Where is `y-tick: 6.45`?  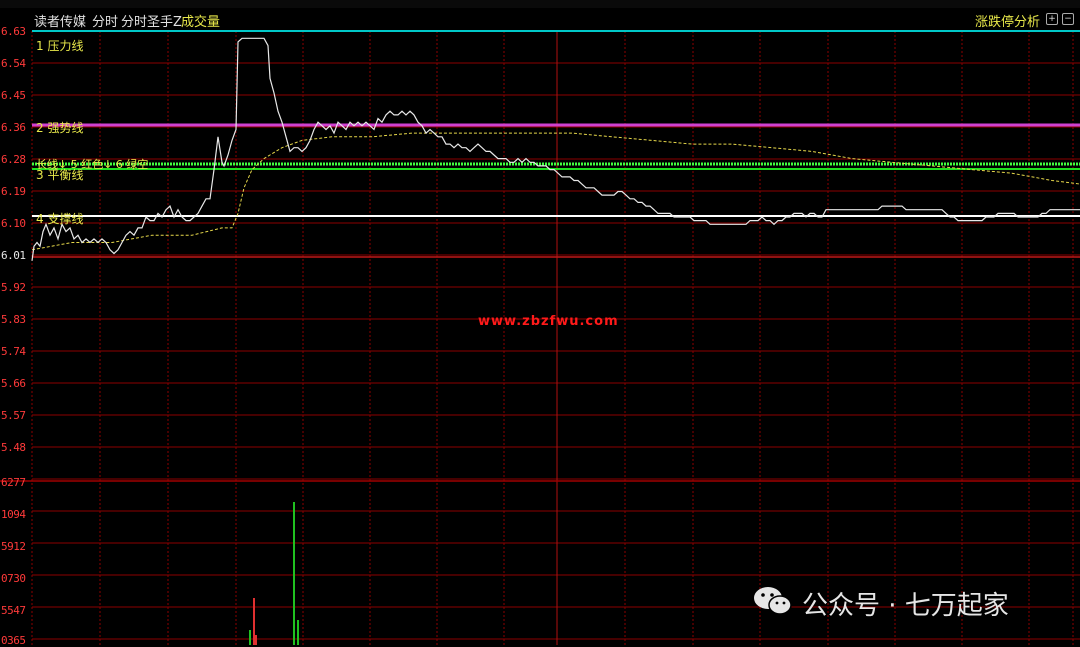
y-tick: 6.45 is located at coordinates (13, 95).